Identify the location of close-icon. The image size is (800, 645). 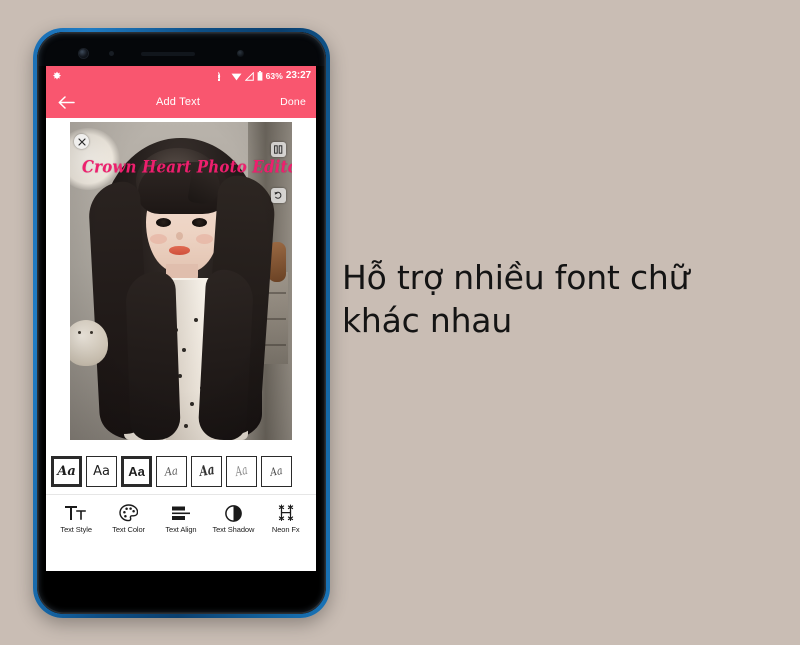
(81, 141).